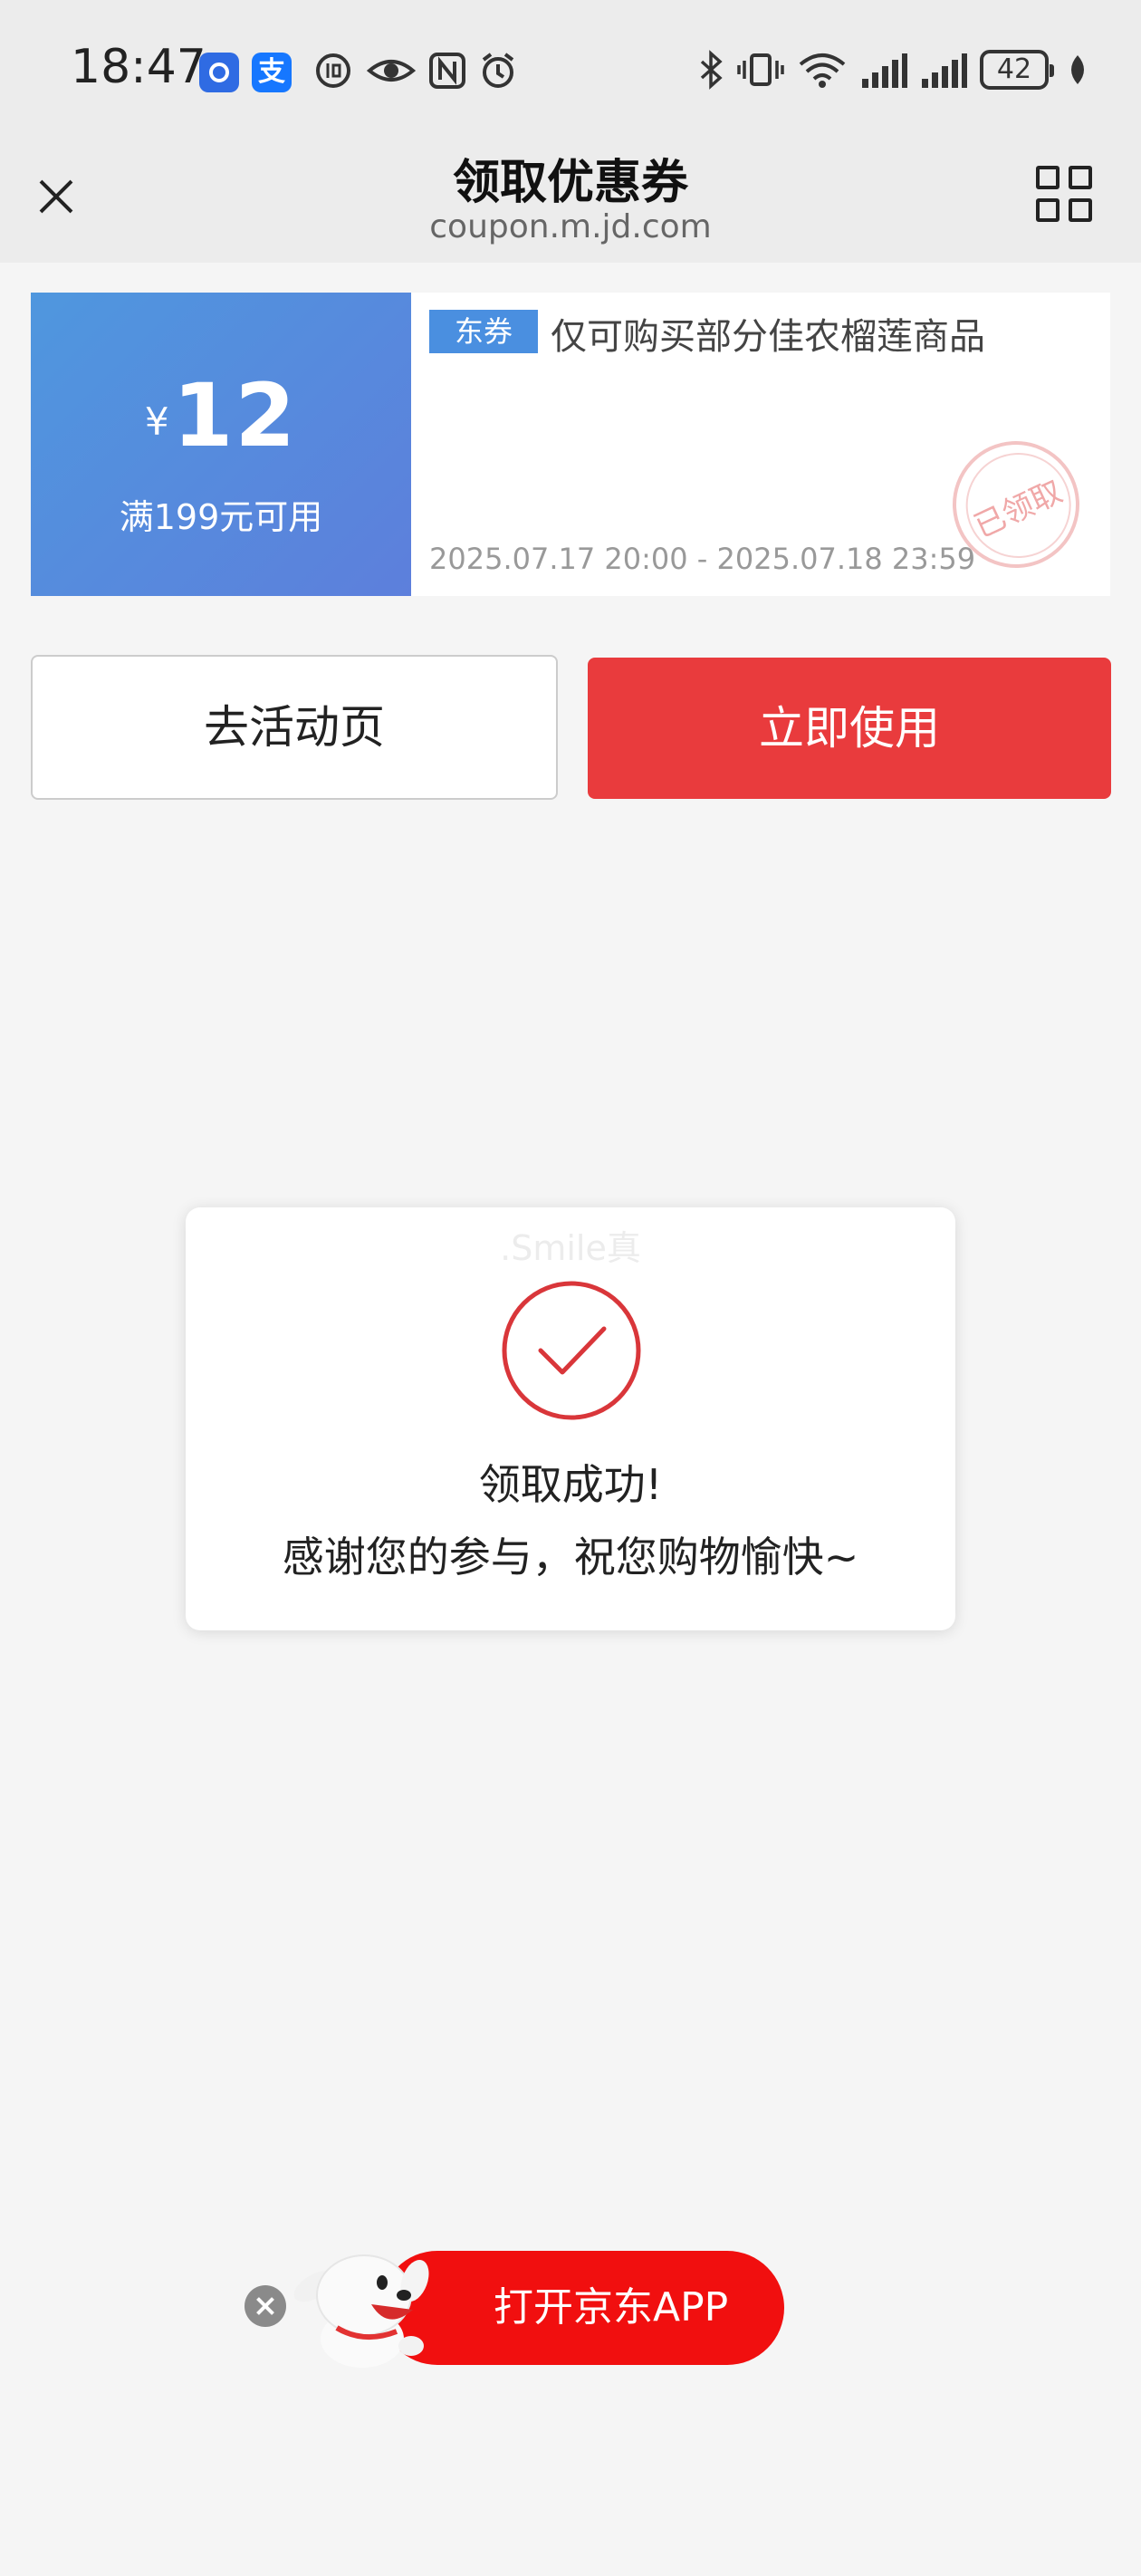  I want to click on coupon-description: 仅可购买部分佳农榴莲商品, so click(768, 337).